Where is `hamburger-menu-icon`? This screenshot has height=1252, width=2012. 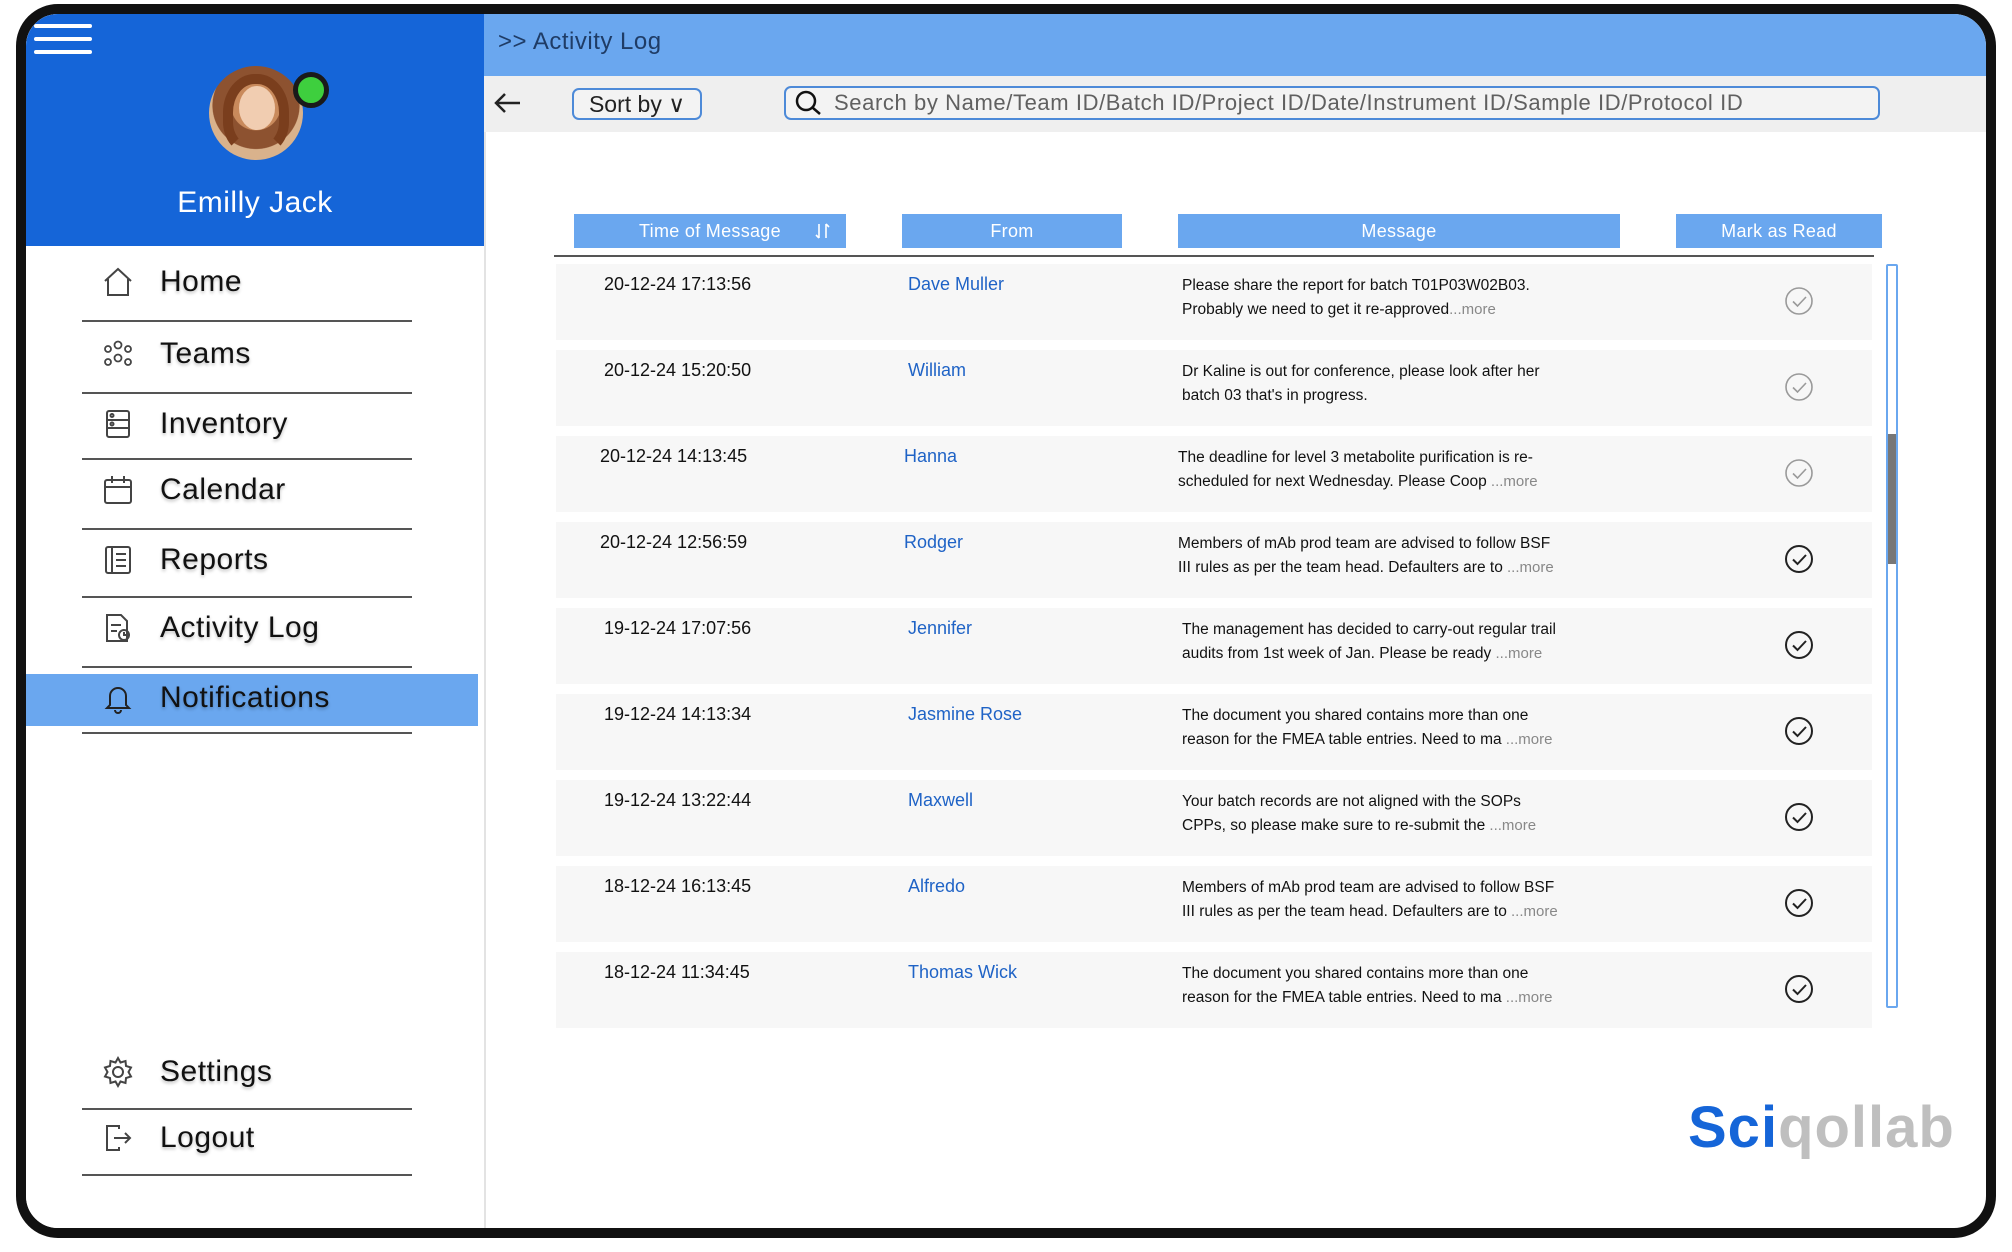 hamburger-menu-icon is located at coordinates (63, 40).